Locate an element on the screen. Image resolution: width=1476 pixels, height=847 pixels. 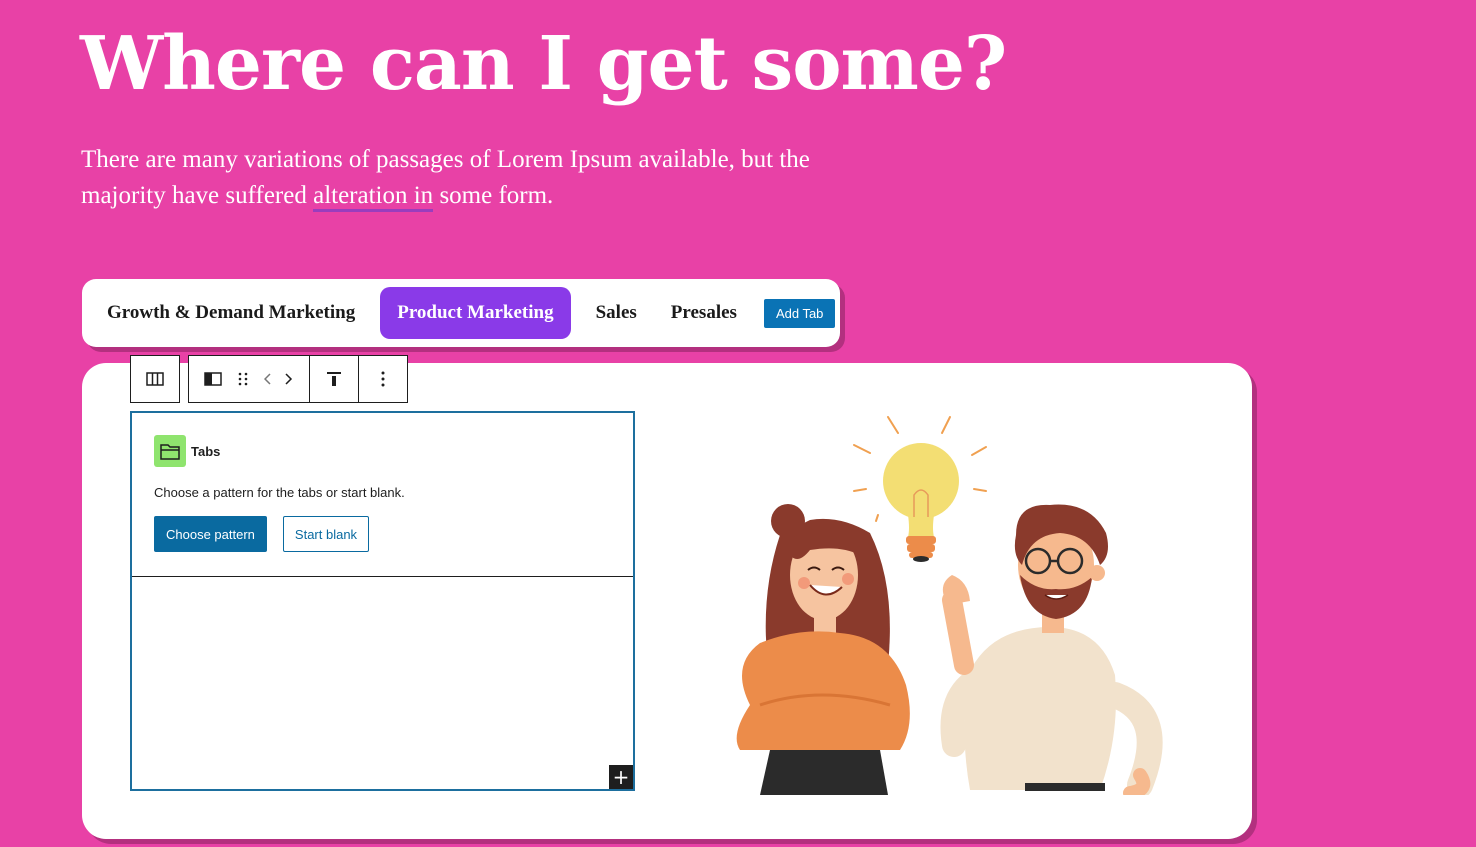
toolbar-group-parent is located at coordinates (155, 379).